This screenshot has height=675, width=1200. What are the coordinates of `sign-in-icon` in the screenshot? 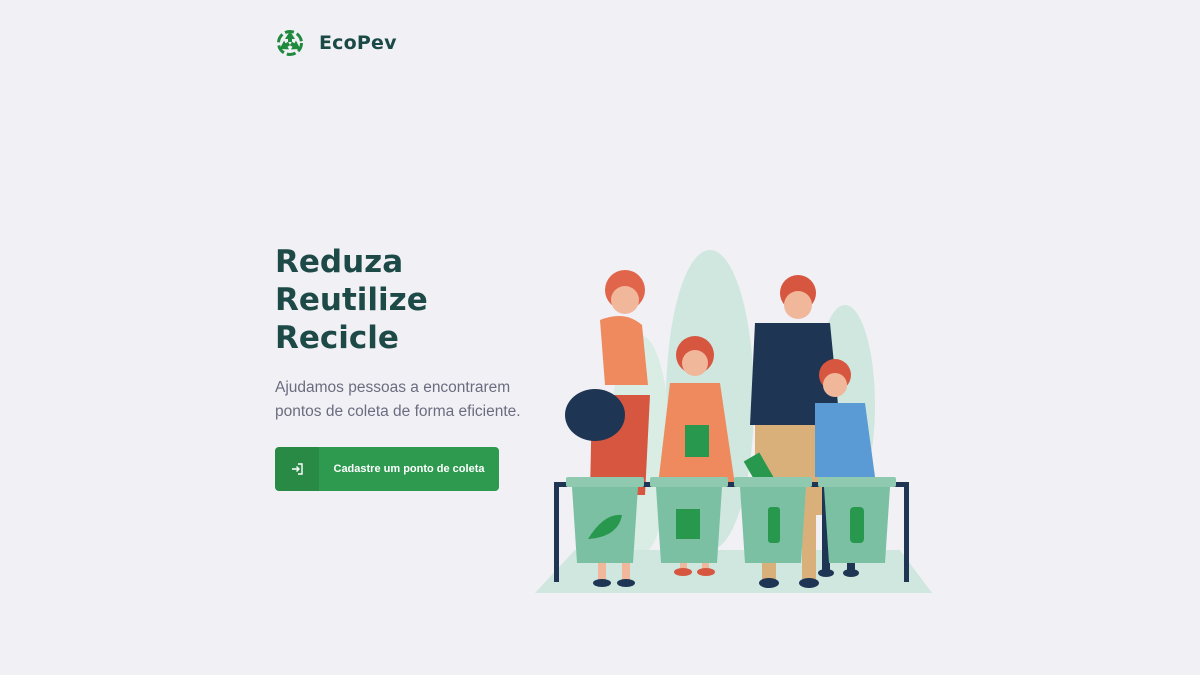 It's located at (297, 469).